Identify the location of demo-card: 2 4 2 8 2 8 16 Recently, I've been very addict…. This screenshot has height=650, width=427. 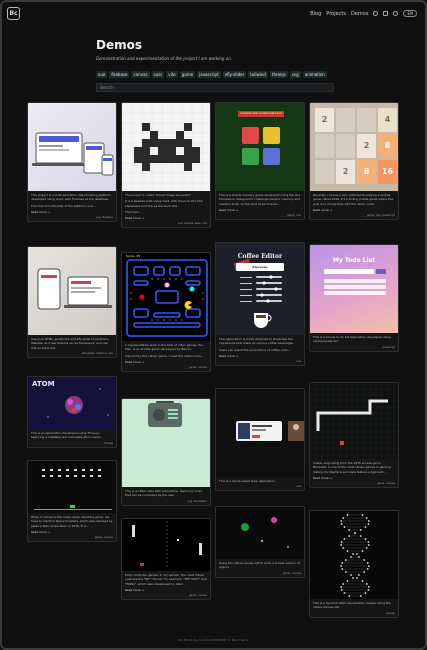
(354, 161).